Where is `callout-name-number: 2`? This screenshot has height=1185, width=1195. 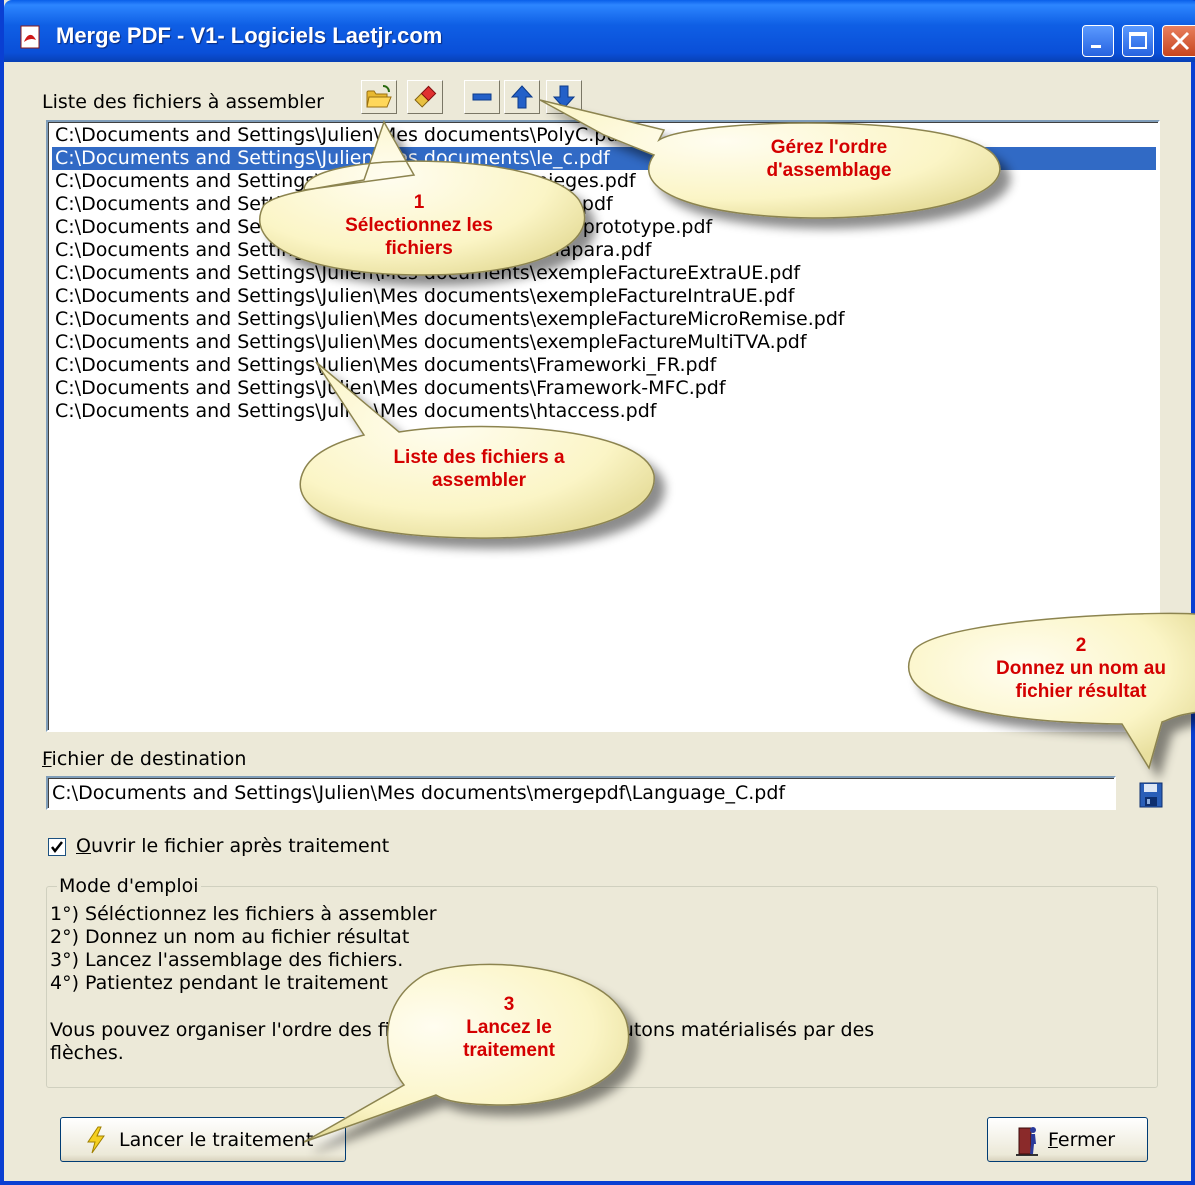 callout-name-number: 2 is located at coordinates (1081, 645).